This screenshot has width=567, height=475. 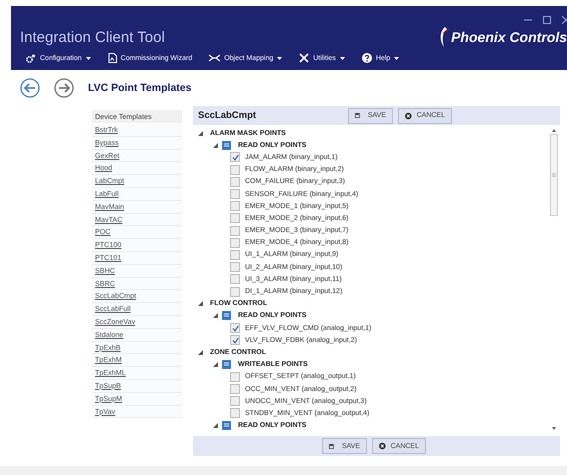 What do you see at coordinates (564, 20) in the screenshot?
I see `close-icon` at bounding box center [564, 20].